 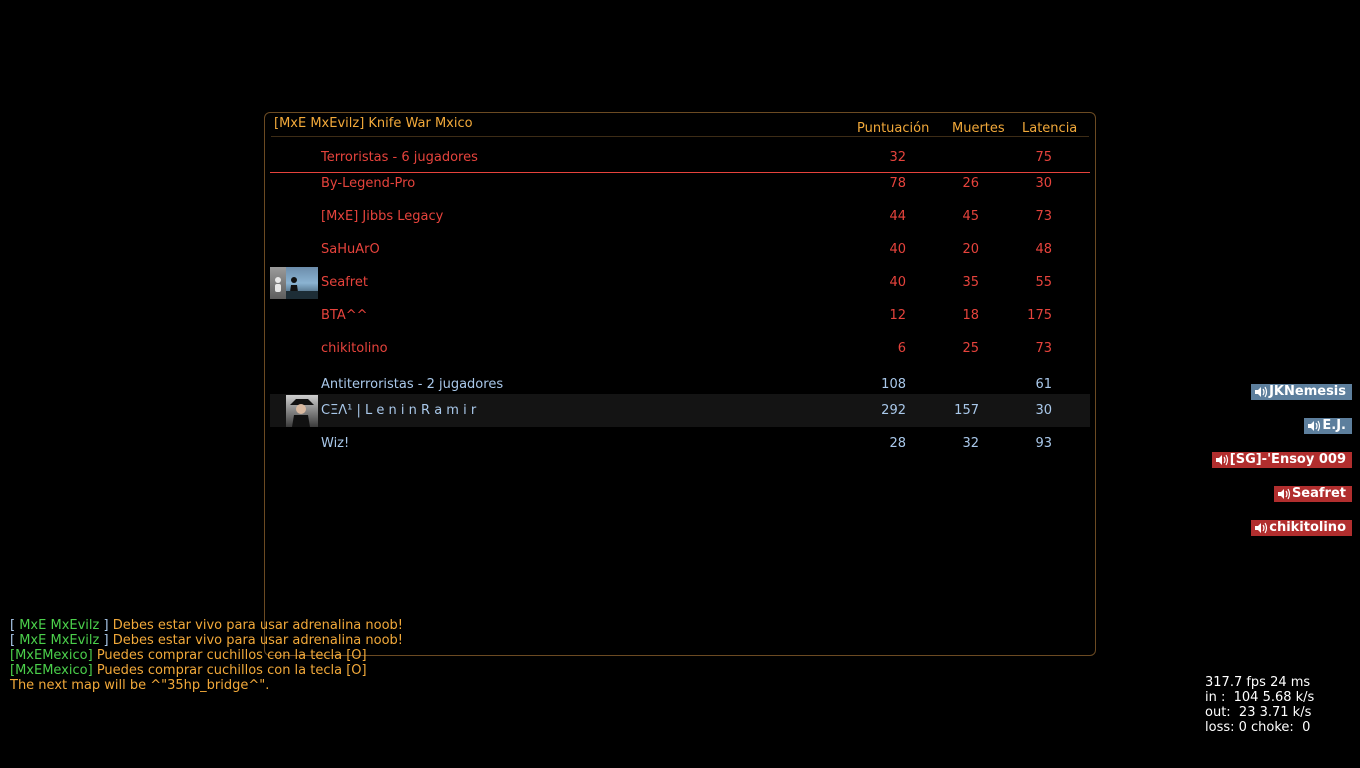 What do you see at coordinates (680, 282) in the screenshot?
I see `player-row: Seafret 40 35 55` at bounding box center [680, 282].